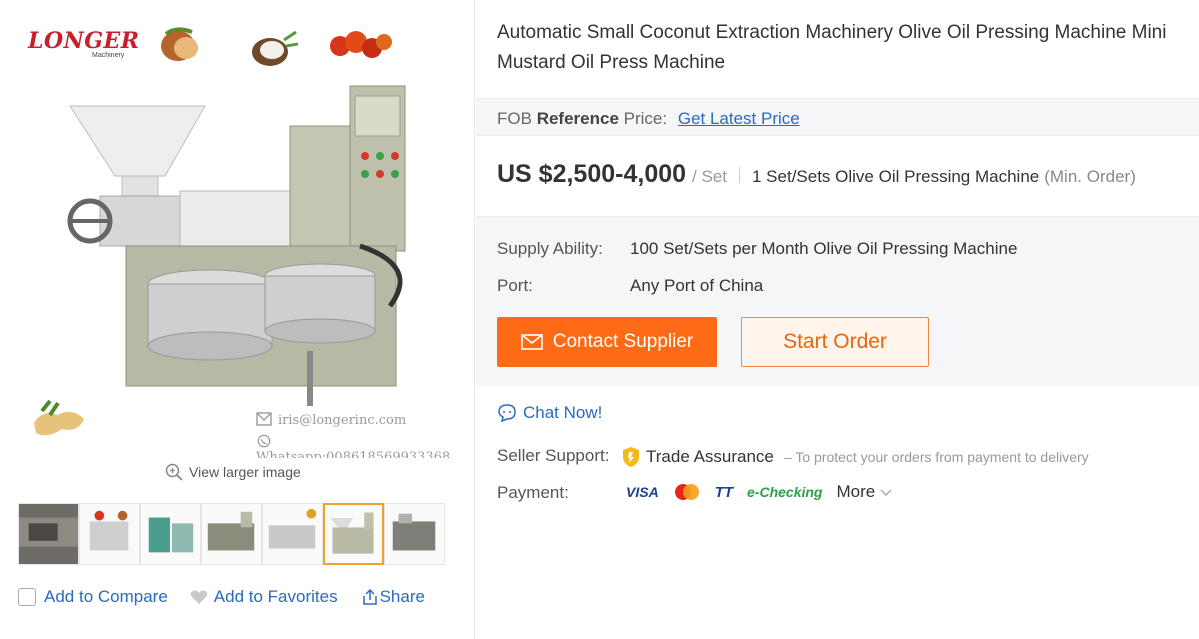 The width and height of the screenshot is (1199, 639). What do you see at coordinates (724, 492) in the screenshot?
I see `tt-icon: TT` at bounding box center [724, 492].